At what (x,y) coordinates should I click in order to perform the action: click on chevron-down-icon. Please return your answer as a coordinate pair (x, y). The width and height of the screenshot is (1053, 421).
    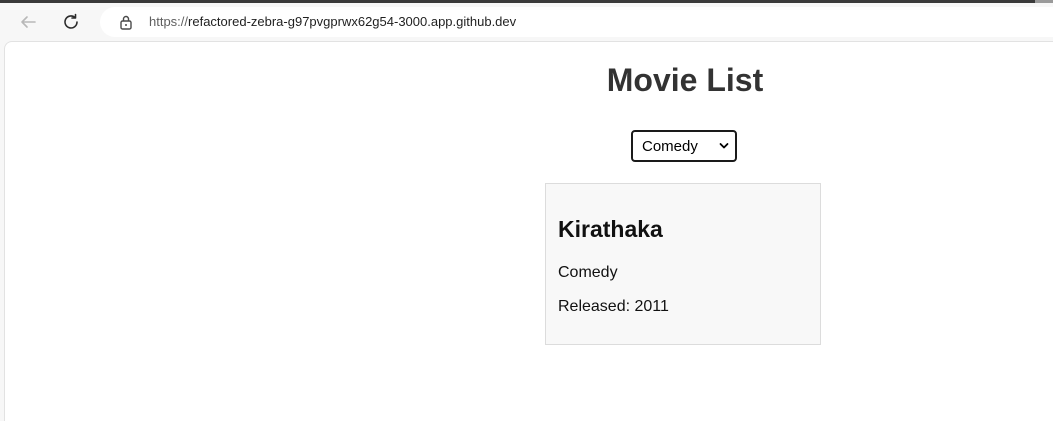
    Looking at the image, I should click on (724, 146).